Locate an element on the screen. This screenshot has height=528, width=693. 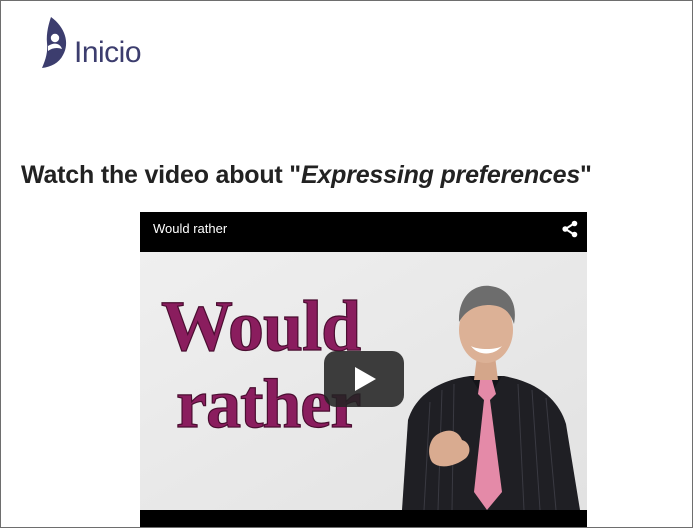
inicio-logo-link: Inicio is located at coordinates (90, 41).